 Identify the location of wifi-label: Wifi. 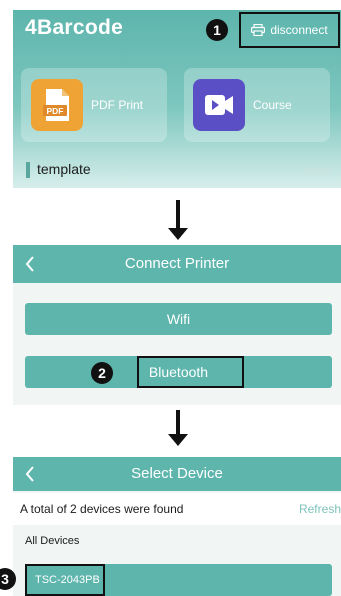
(178, 319).